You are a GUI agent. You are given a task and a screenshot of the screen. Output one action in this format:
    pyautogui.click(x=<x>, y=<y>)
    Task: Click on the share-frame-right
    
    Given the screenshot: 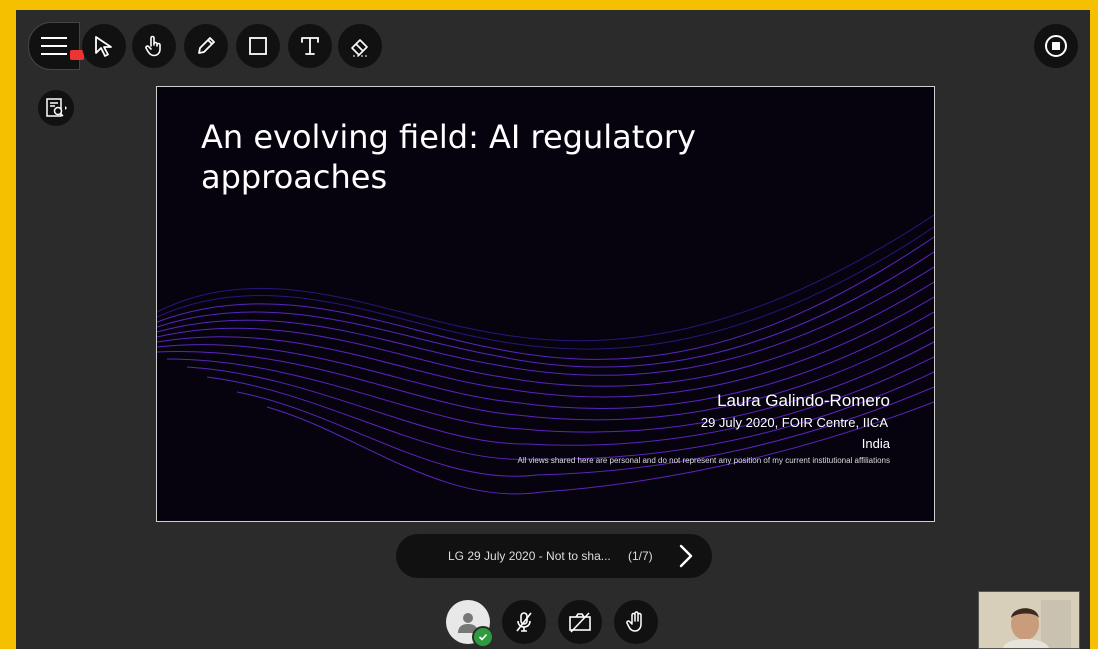 What is the action you would take?
    pyautogui.click(x=1094, y=324)
    